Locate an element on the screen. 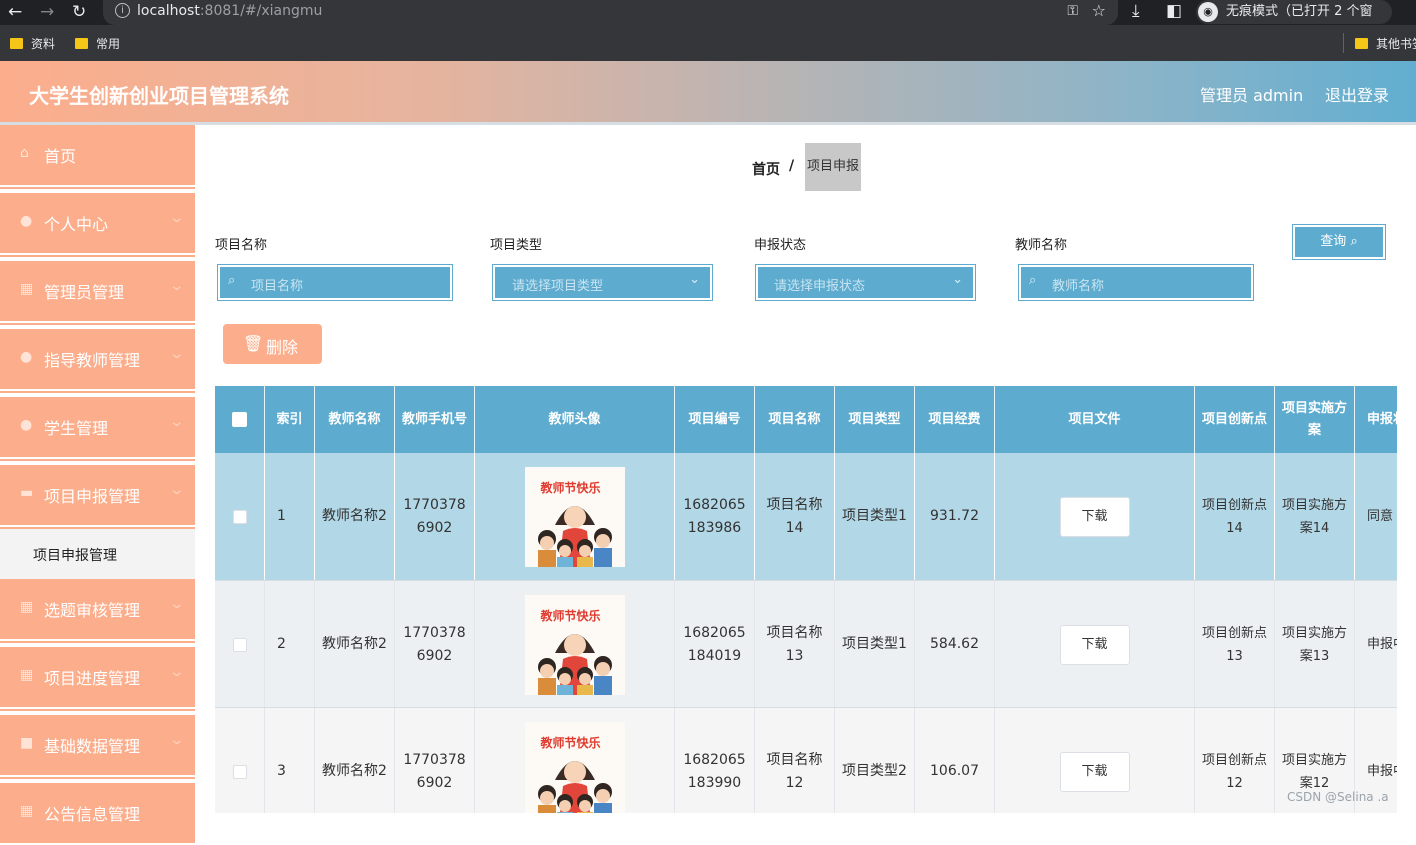 The width and height of the screenshot is (1416, 845). sidebar-item-home: ⌂ 首页 is located at coordinates (97, 156).